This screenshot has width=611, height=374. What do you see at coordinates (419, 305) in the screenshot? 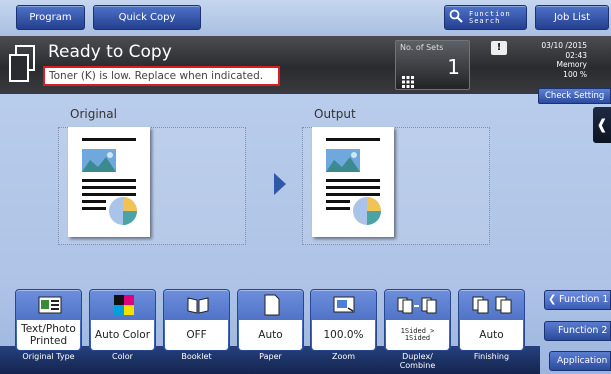
I see `duplex-icon` at bounding box center [419, 305].